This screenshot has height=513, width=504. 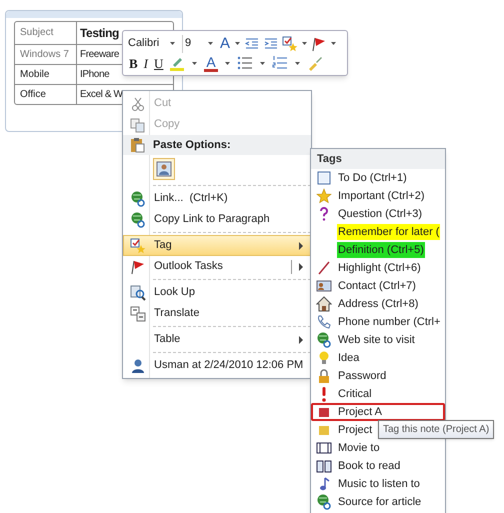 What do you see at coordinates (167, 124) in the screenshot?
I see `menu-item-label: Copy` at bounding box center [167, 124].